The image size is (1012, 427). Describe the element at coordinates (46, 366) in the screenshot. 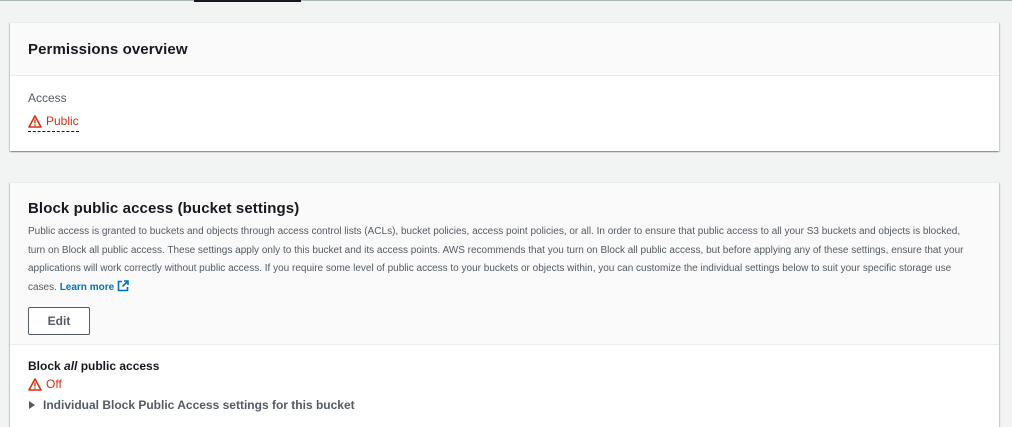

I see `label-prefix: Block` at that location.